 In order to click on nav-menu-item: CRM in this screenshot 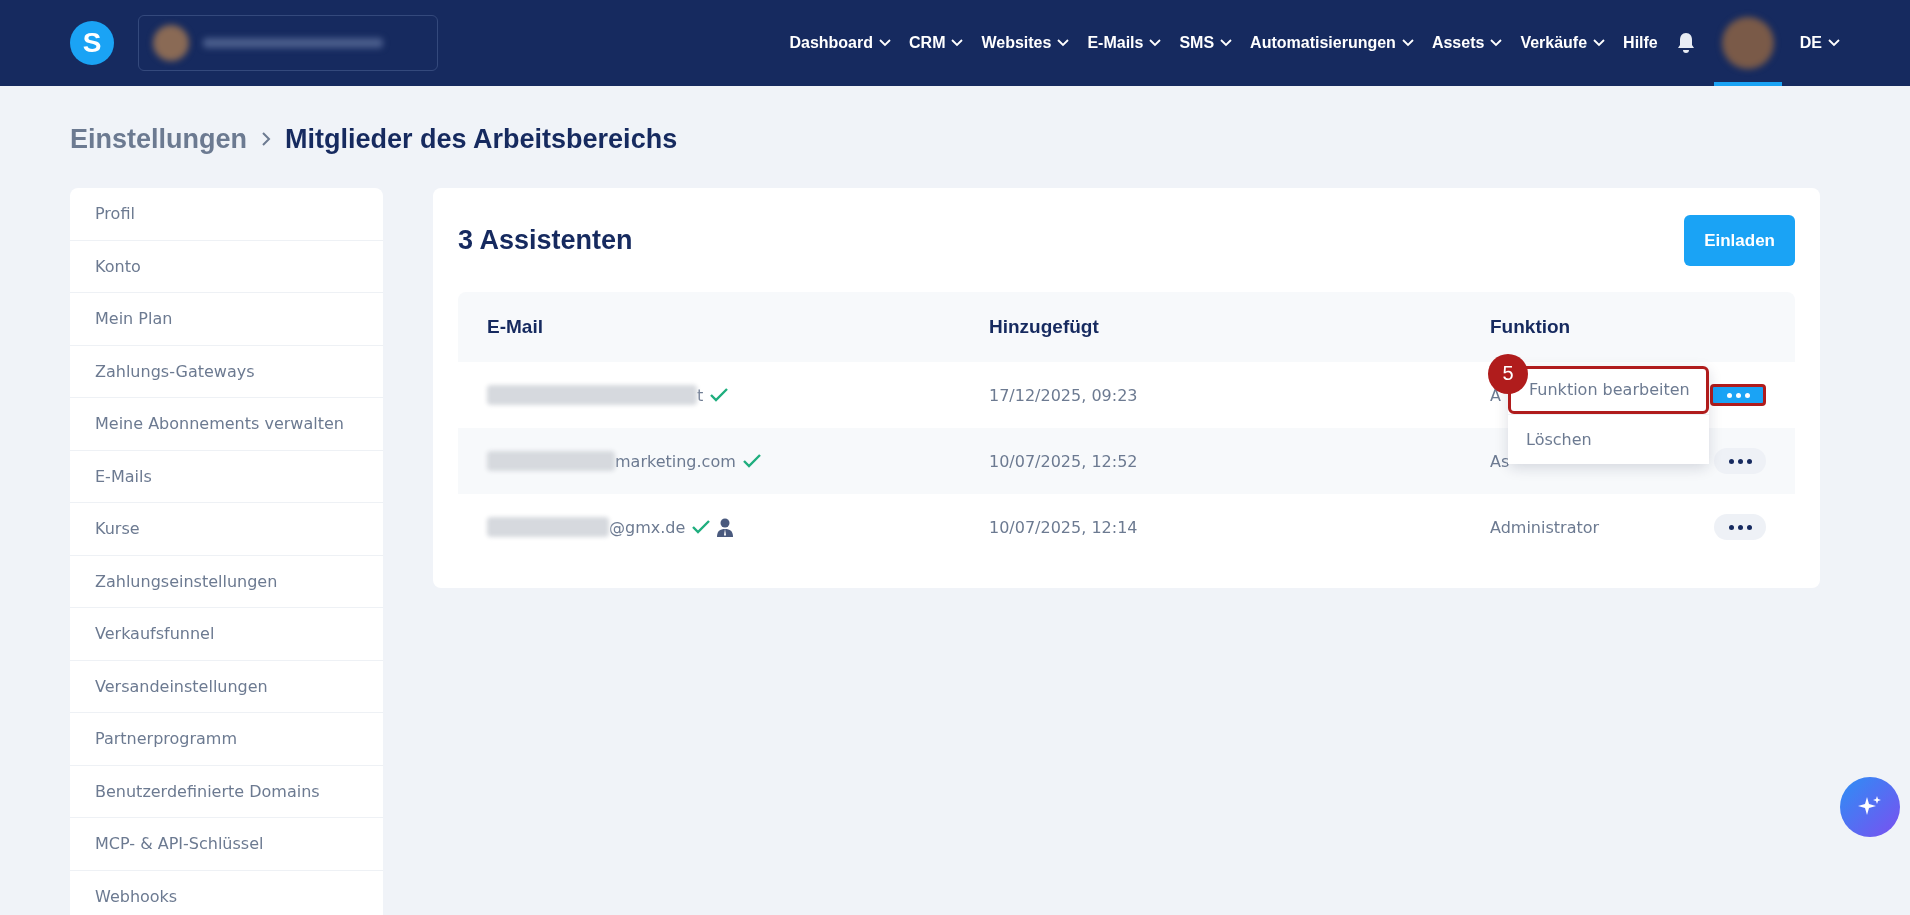, I will do `click(936, 43)`.